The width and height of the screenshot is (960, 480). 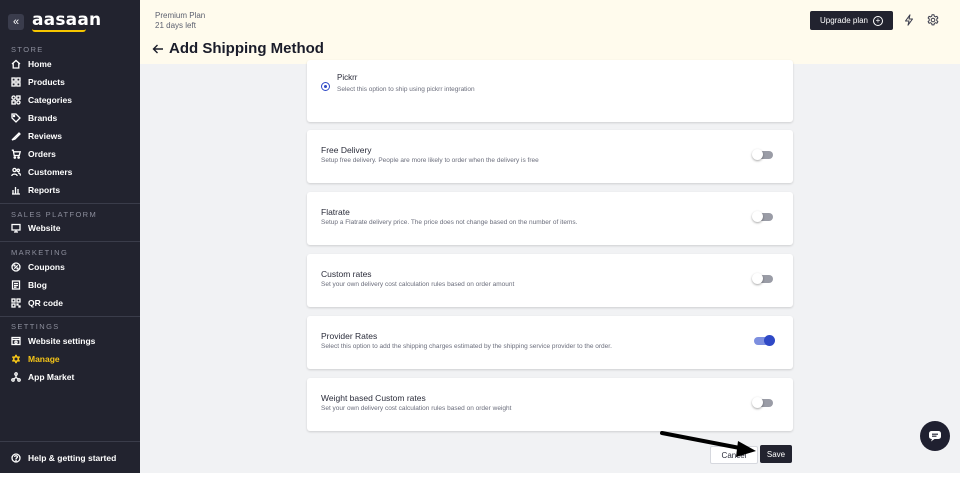 I want to click on plan-name: Premium Plan, so click(x=180, y=15).